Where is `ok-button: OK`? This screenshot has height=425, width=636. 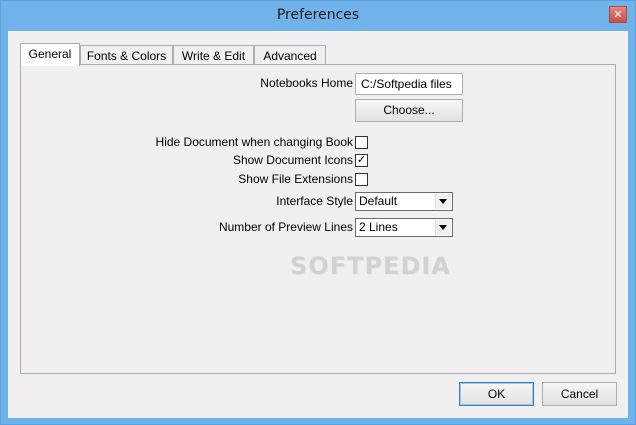 ok-button: OK is located at coordinates (496, 394).